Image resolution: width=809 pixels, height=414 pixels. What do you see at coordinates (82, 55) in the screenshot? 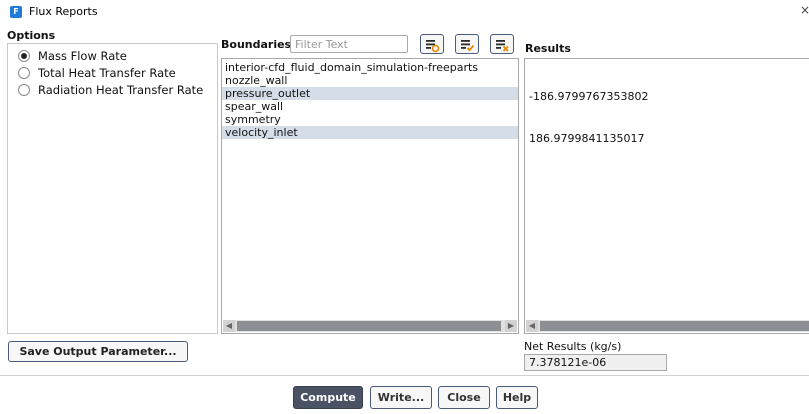
I see `option-label: Mass Flow Rate` at bounding box center [82, 55].